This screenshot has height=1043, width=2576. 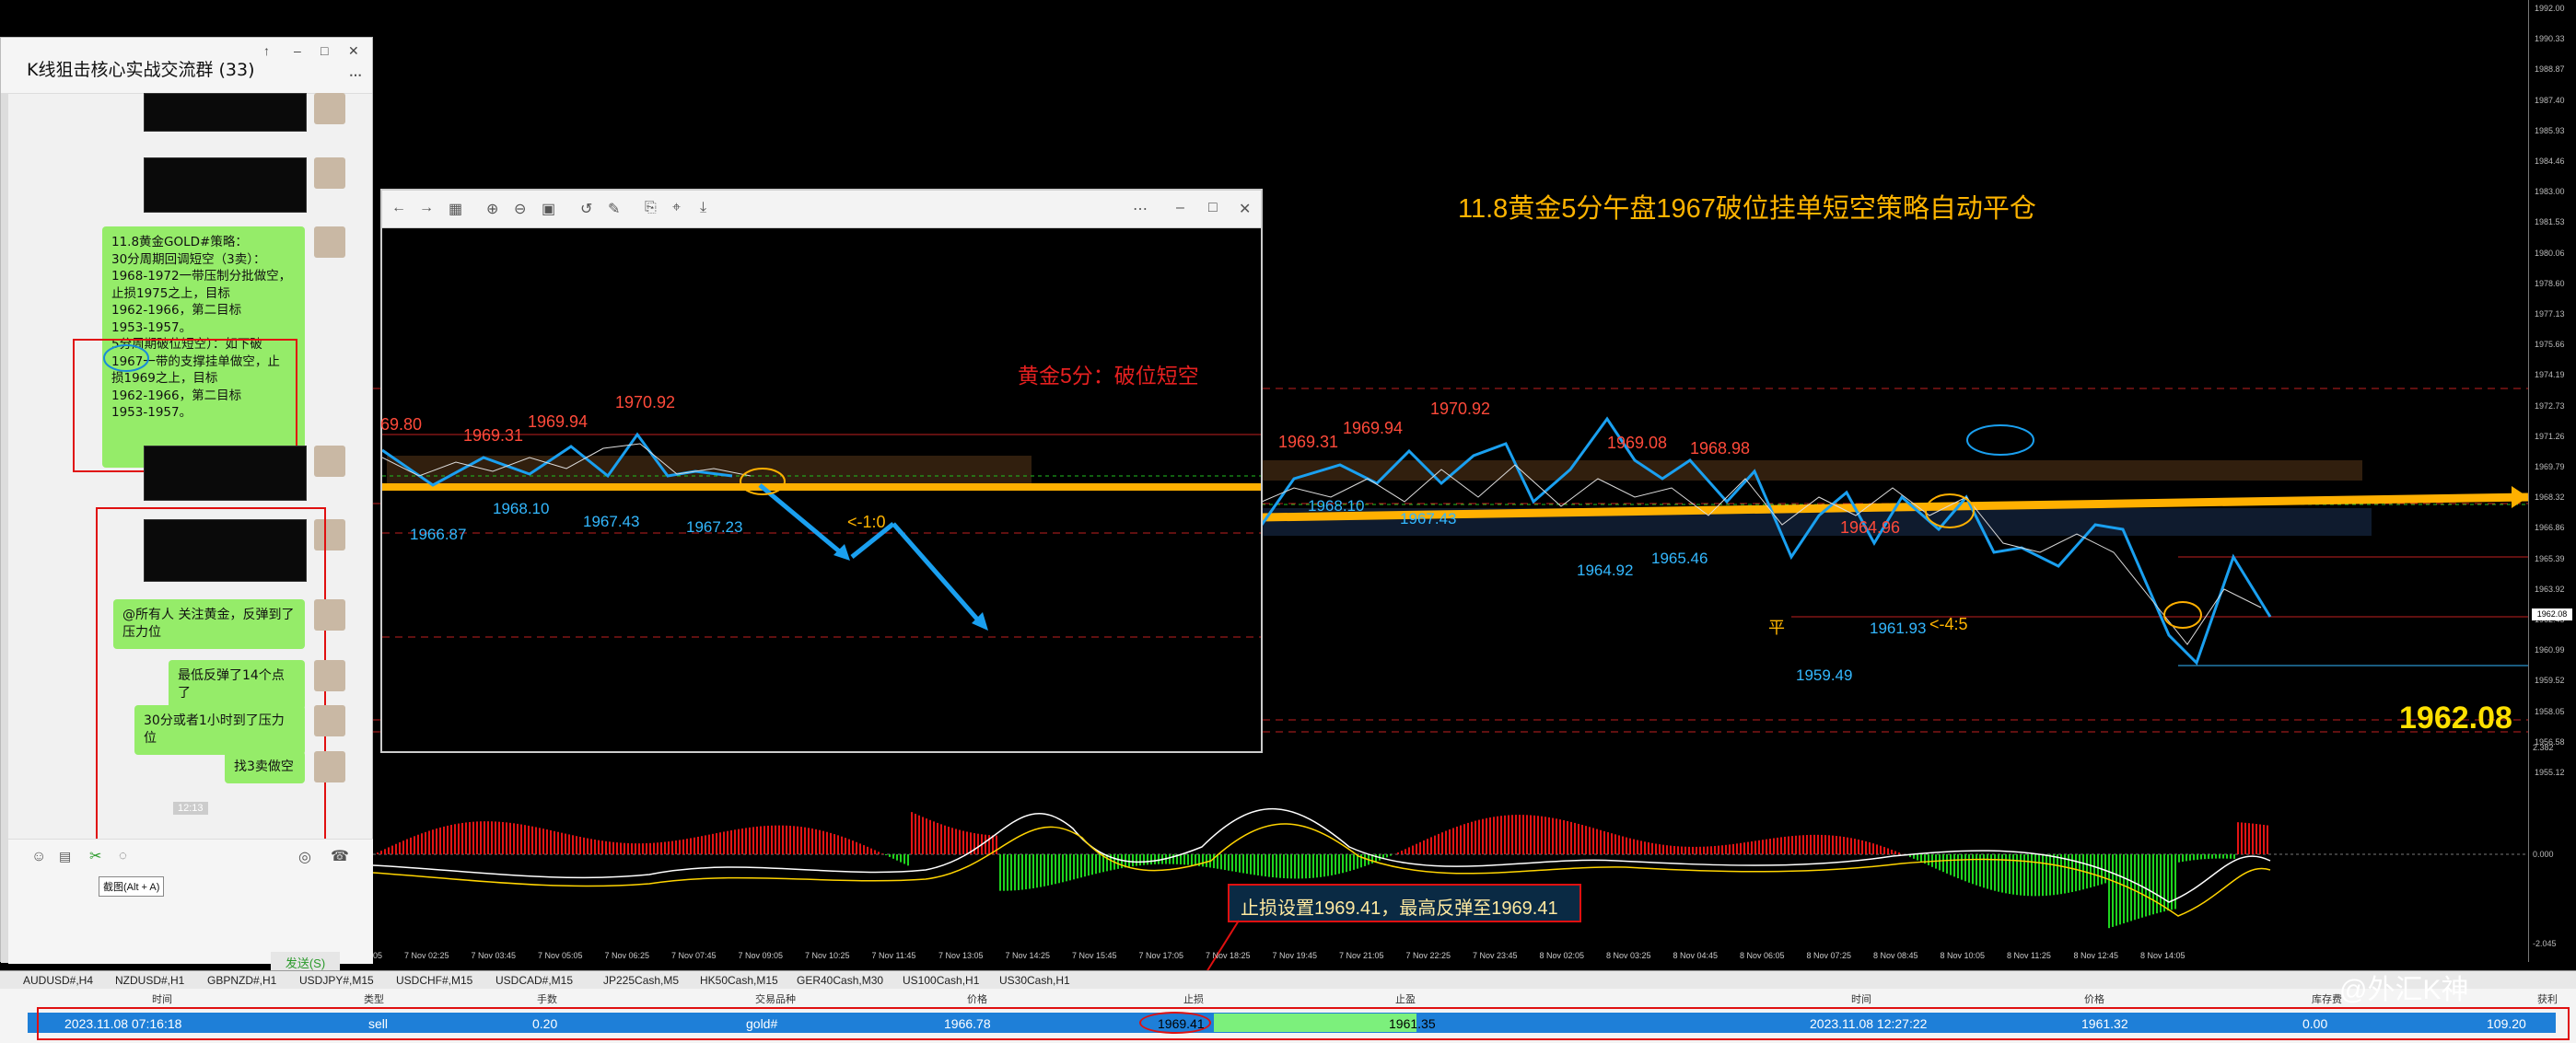 What do you see at coordinates (237, 685) in the screenshot?
I see `message-bubble: 最低反弹了14个点了` at bounding box center [237, 685].